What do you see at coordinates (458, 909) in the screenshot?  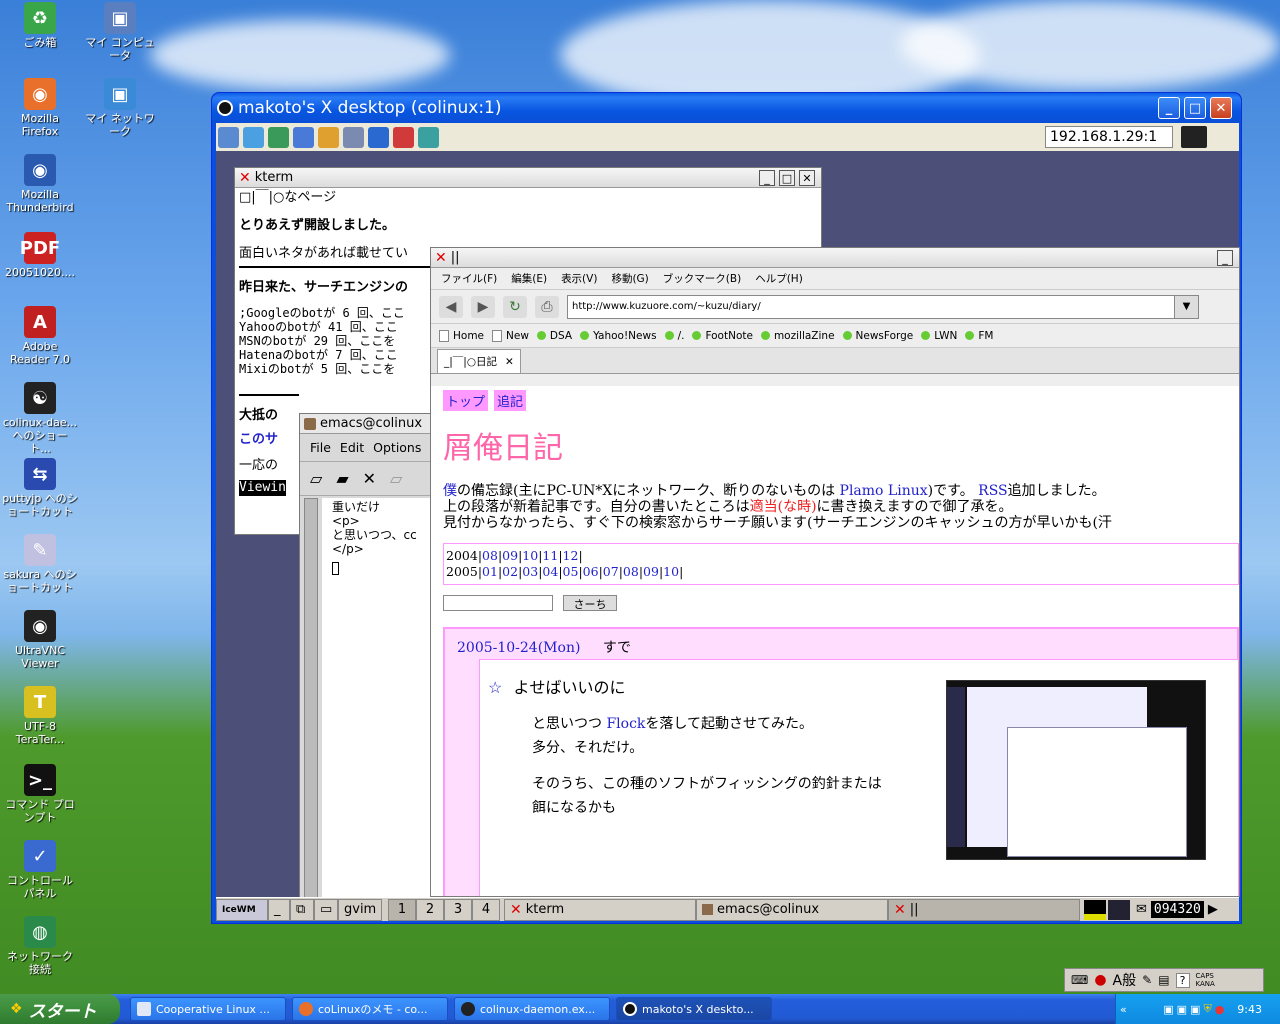 I see `workspace-button: 3` at bounding box center [458, 909].